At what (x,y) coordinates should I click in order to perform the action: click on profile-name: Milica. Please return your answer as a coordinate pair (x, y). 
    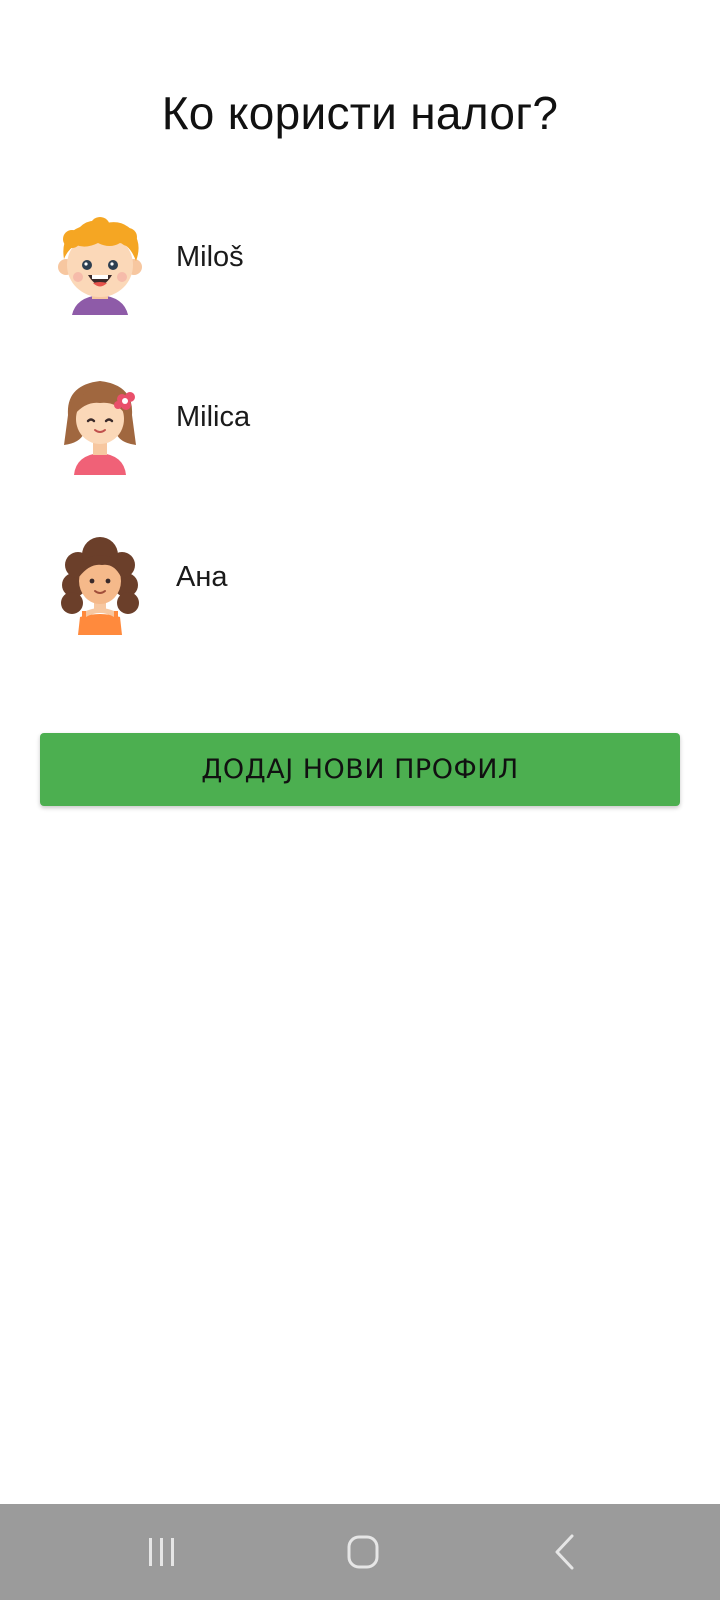
    Looking at the image, I should click on (213, 417).